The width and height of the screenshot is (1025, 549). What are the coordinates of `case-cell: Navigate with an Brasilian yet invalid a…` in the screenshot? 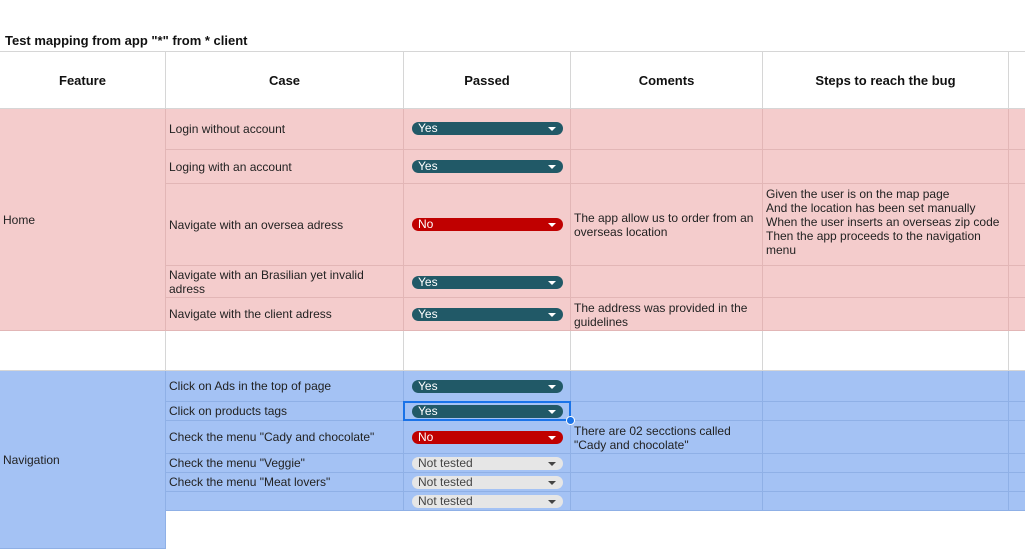 It's located at (285, 282).